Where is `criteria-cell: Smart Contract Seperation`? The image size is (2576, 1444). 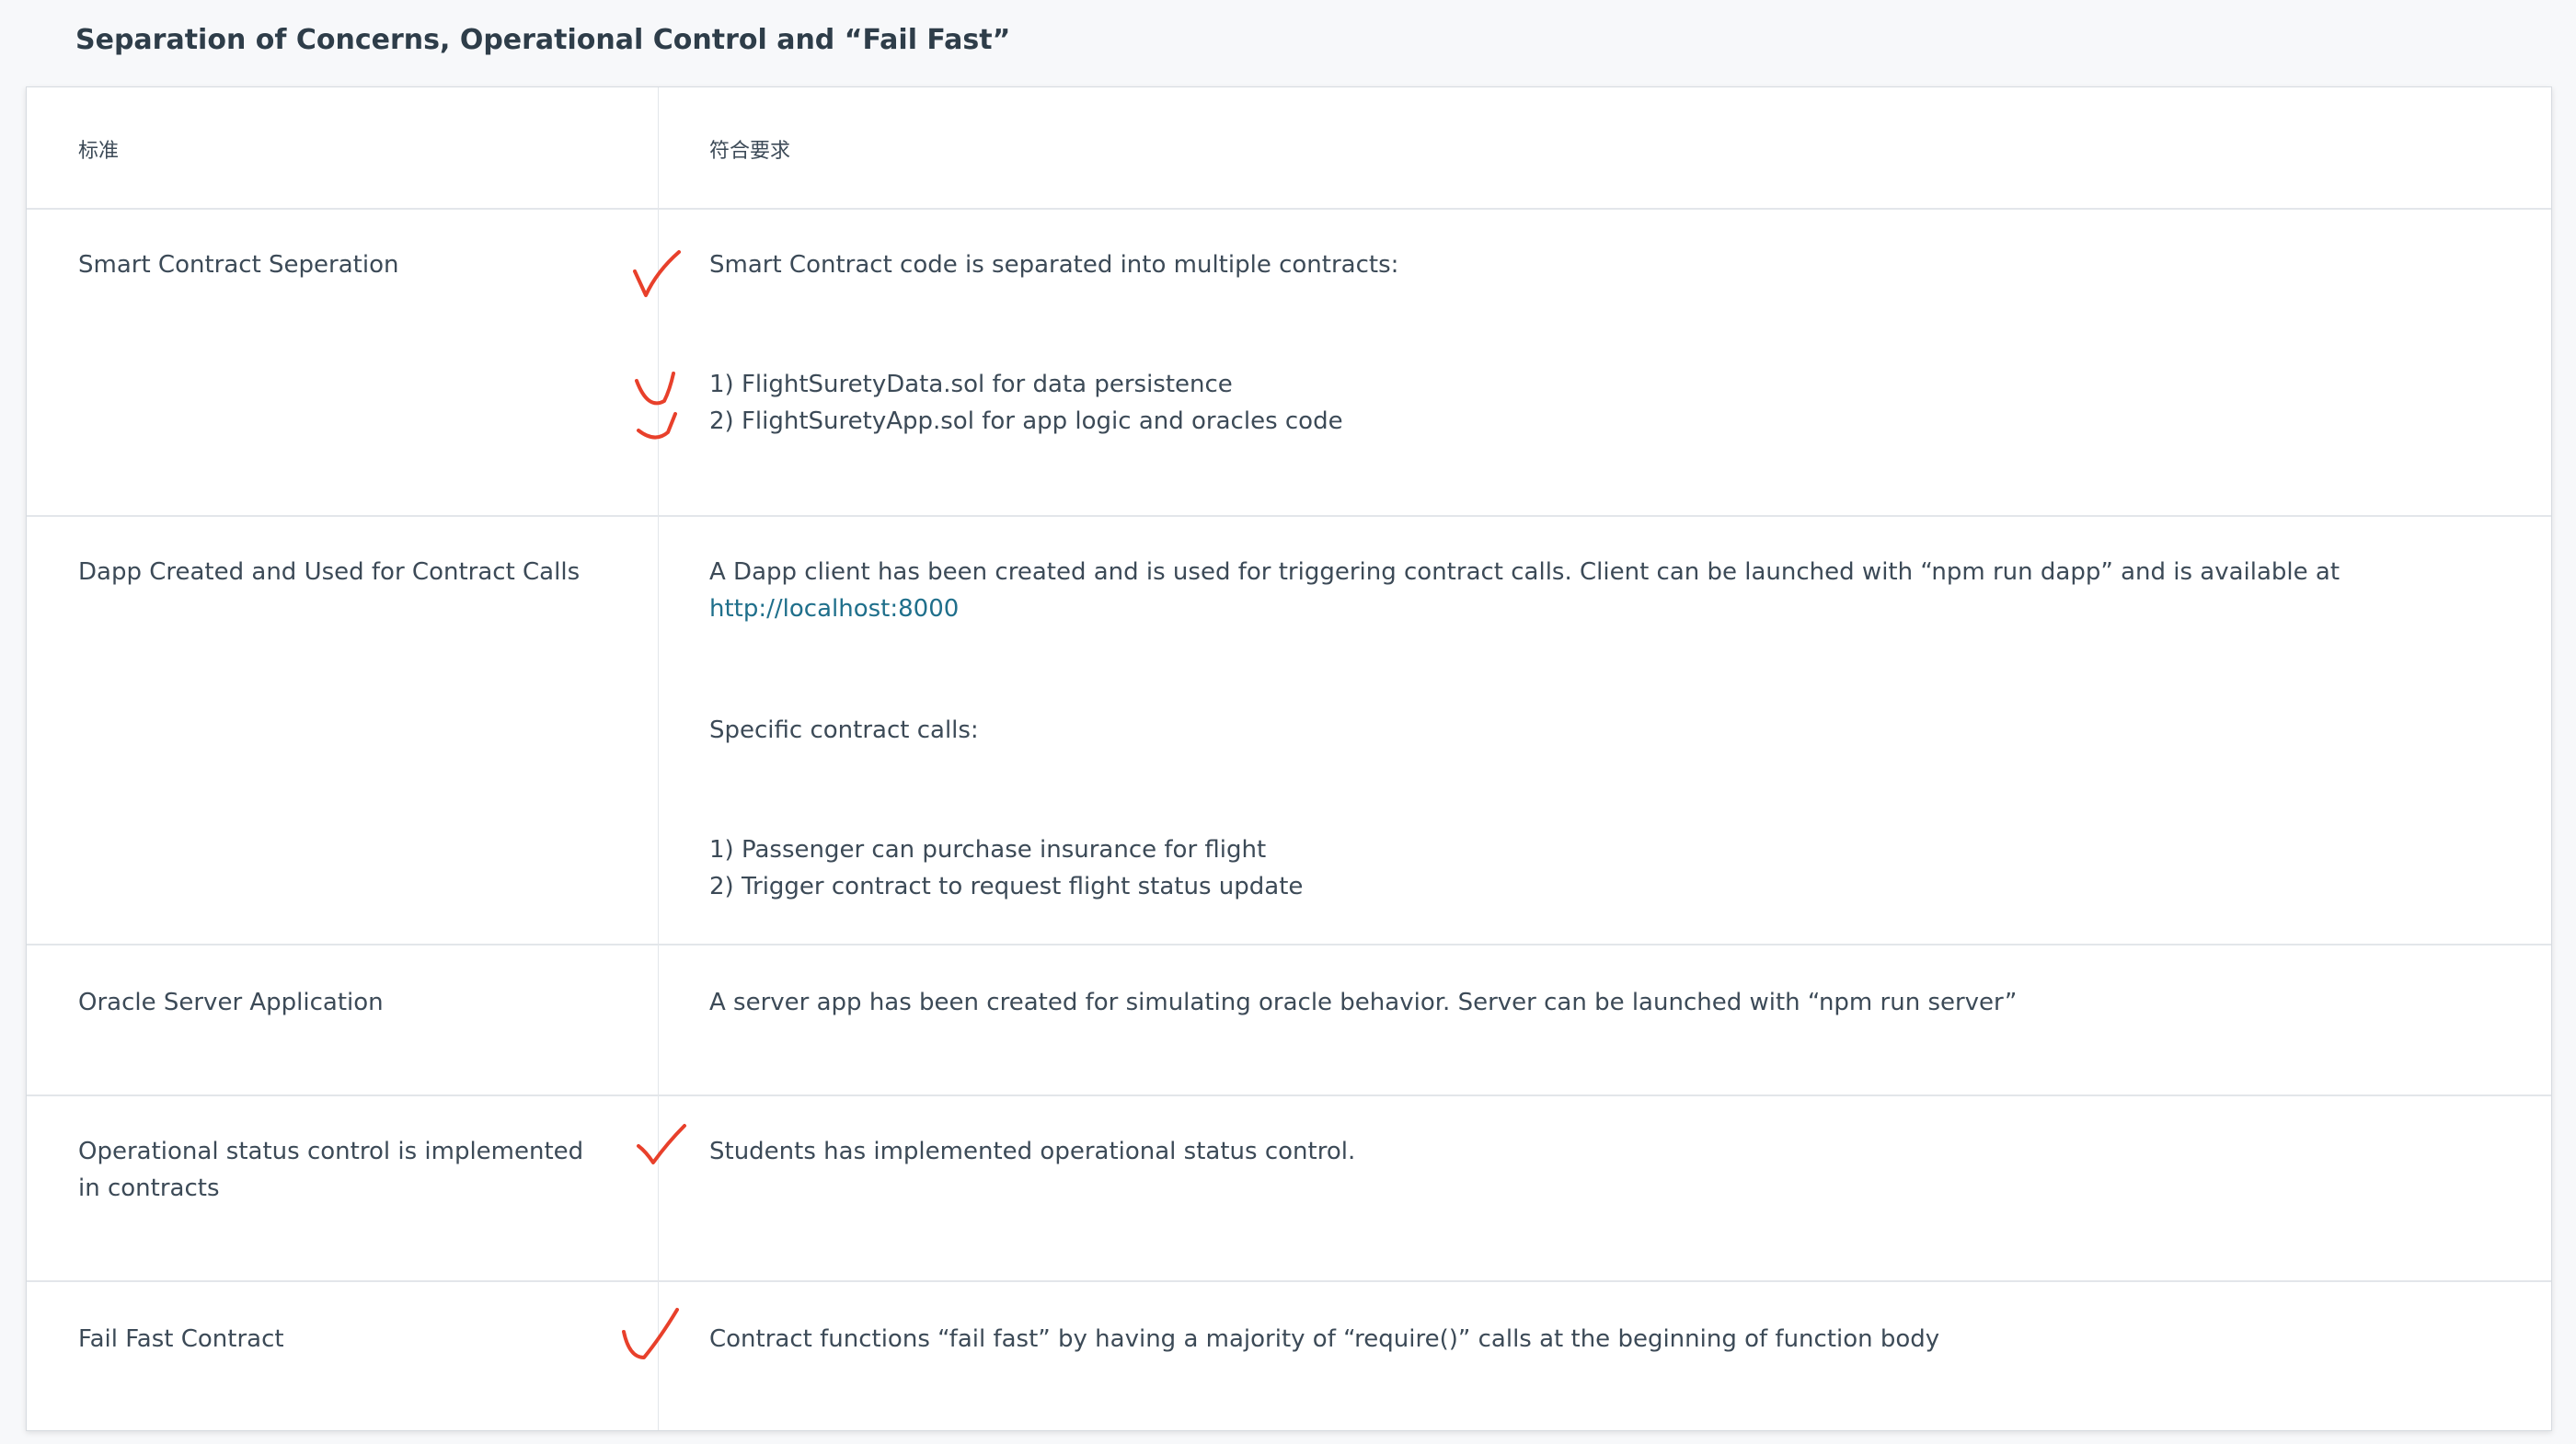 criteria-cell: Smart Contract Seperation is located at coordinates (238, 265).